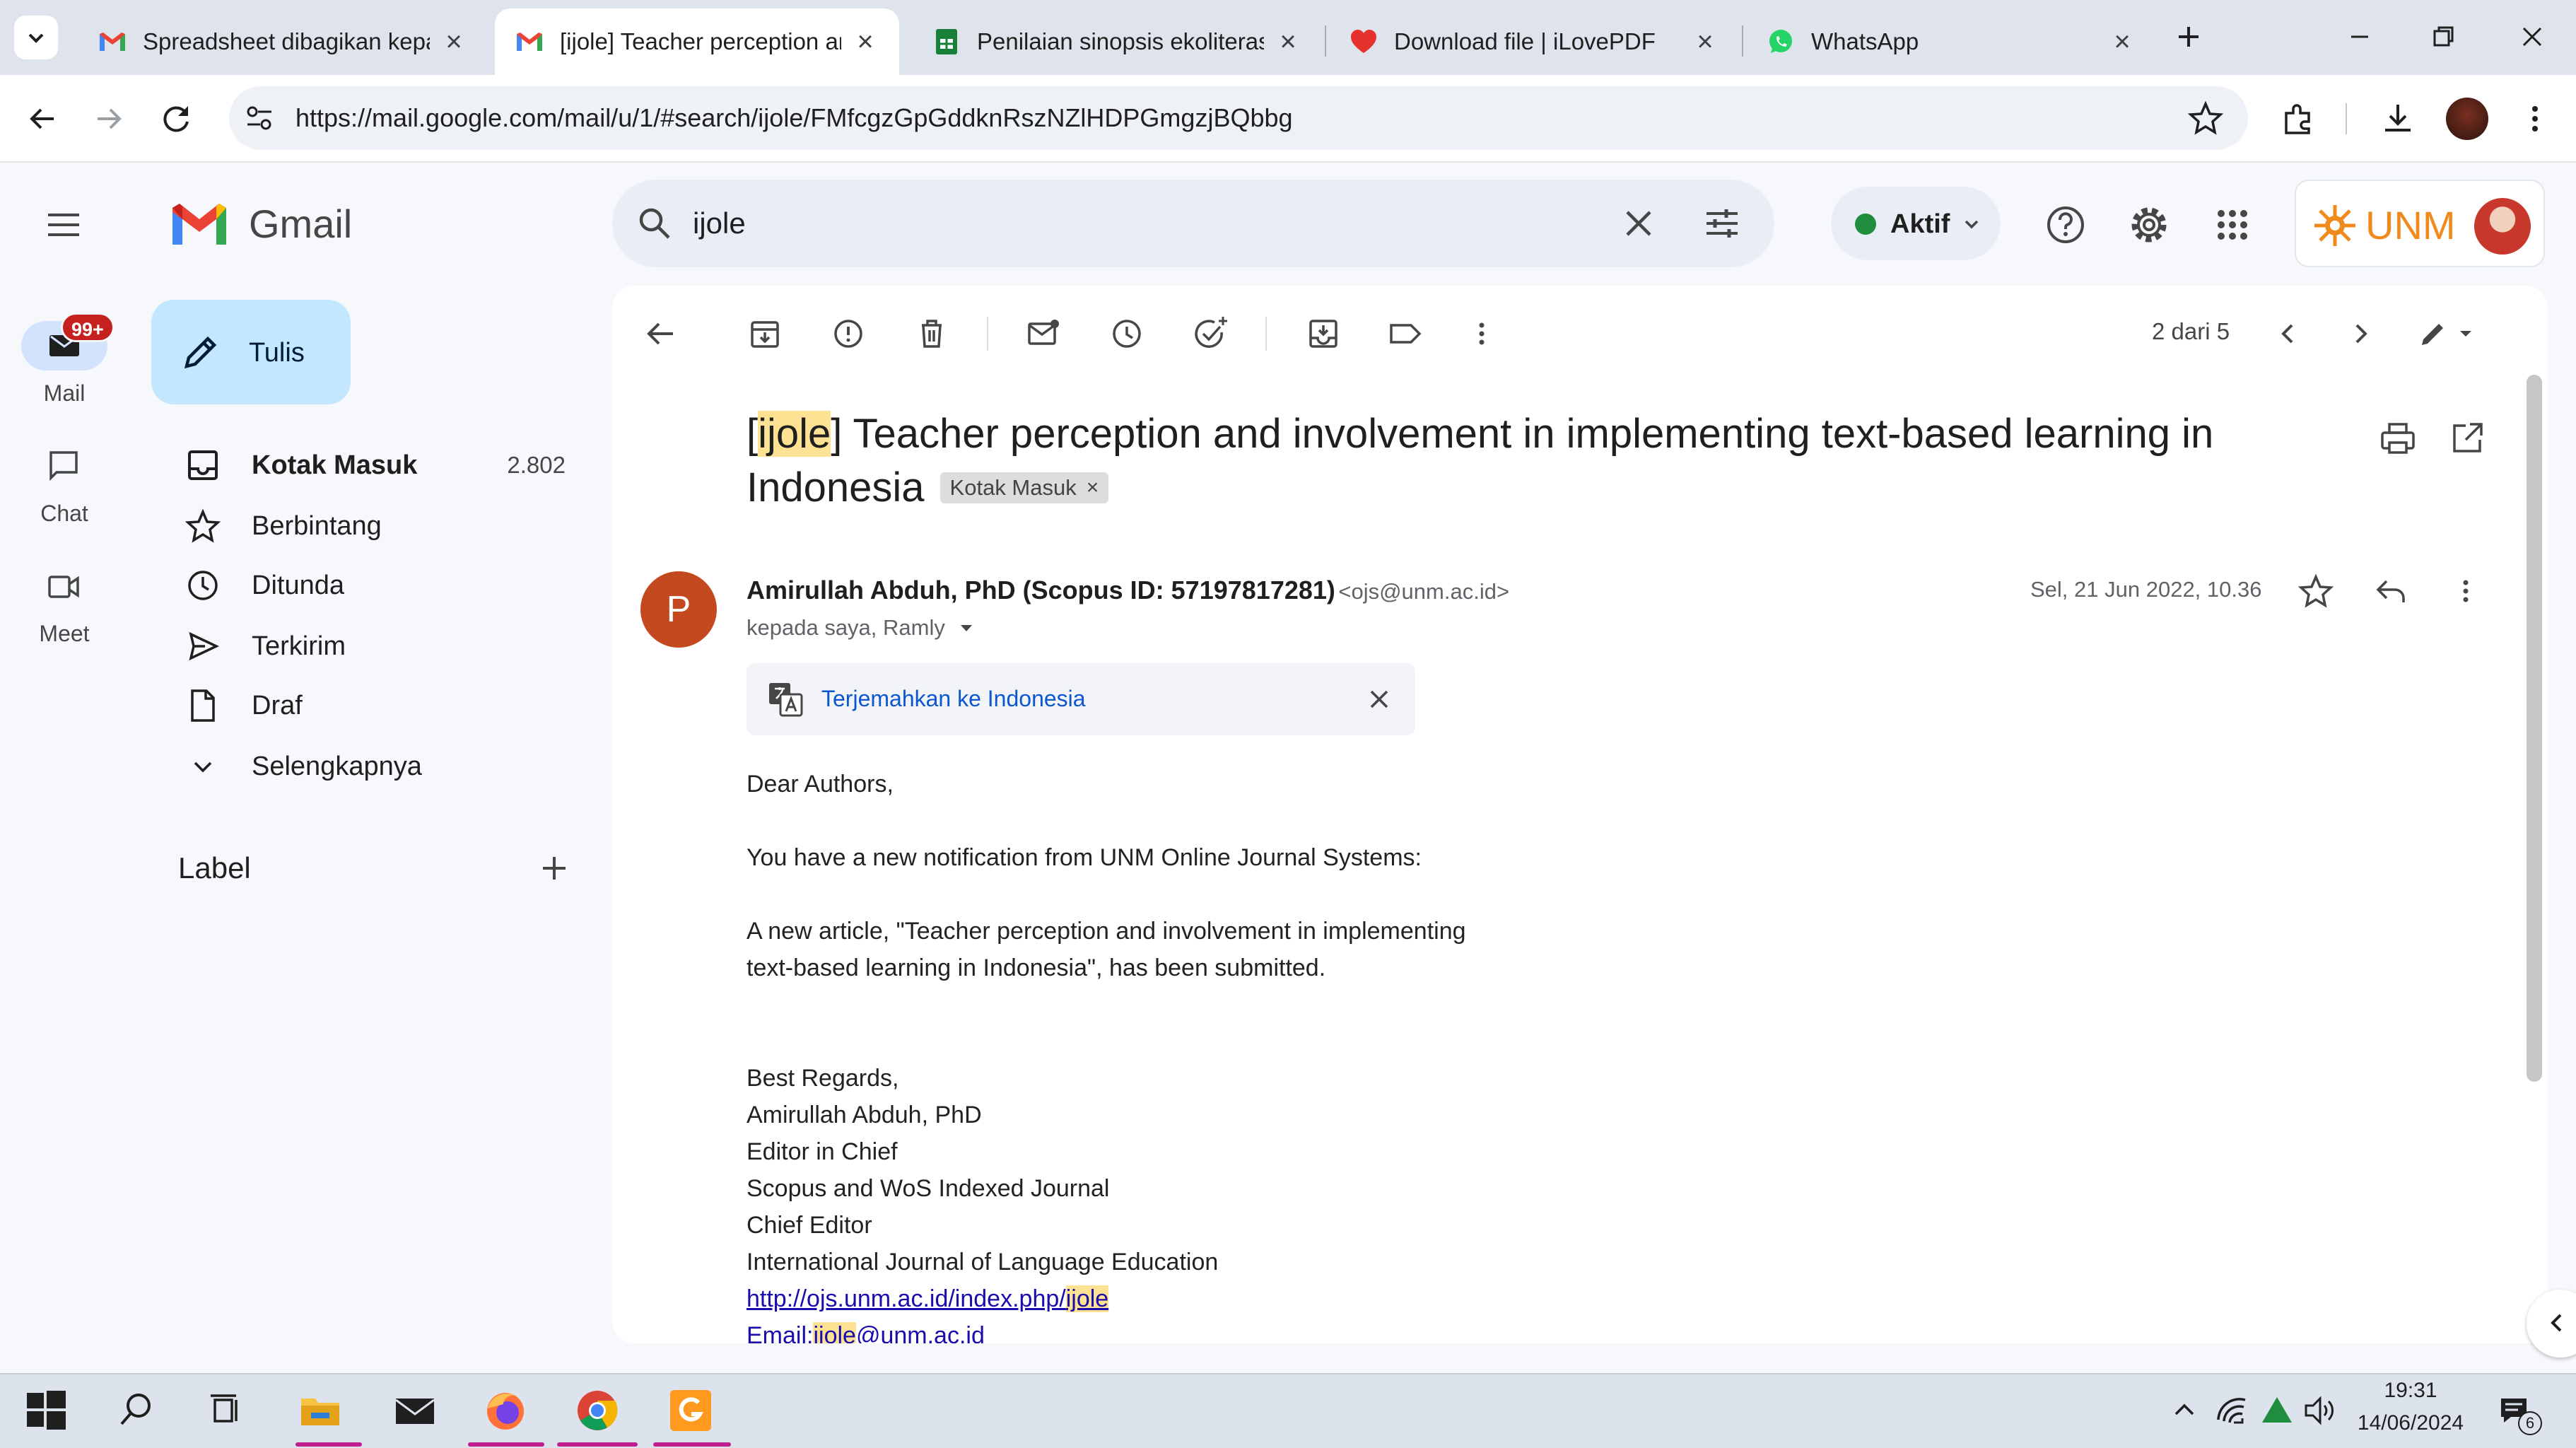 The width and height of the screenshot is (2576, 1448). What do you see at coordinates (2535, 728) in the screenshot?
I see `scrollbar-thumb` at bounding box center [2535, 728].